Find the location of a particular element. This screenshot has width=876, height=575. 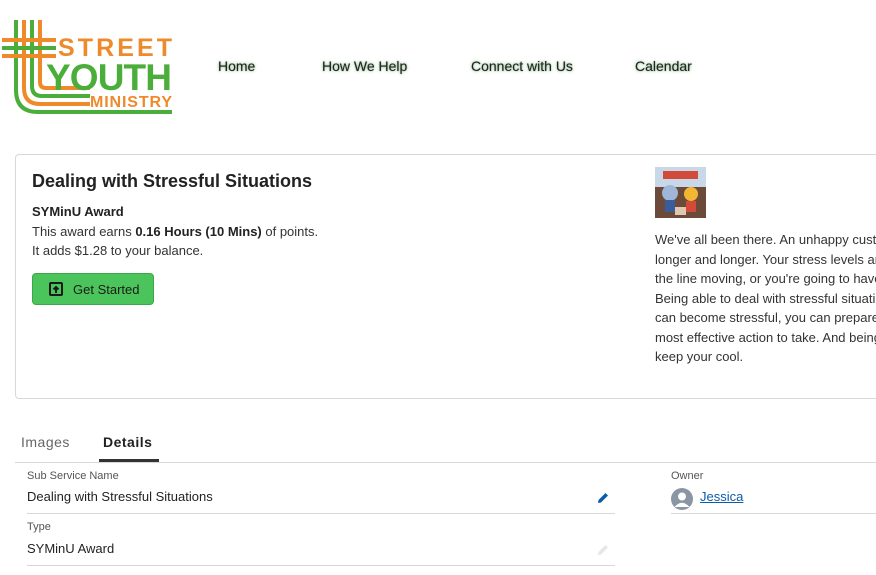

sub-service-label: Sub Service Name is located at coordinates (73, 476).